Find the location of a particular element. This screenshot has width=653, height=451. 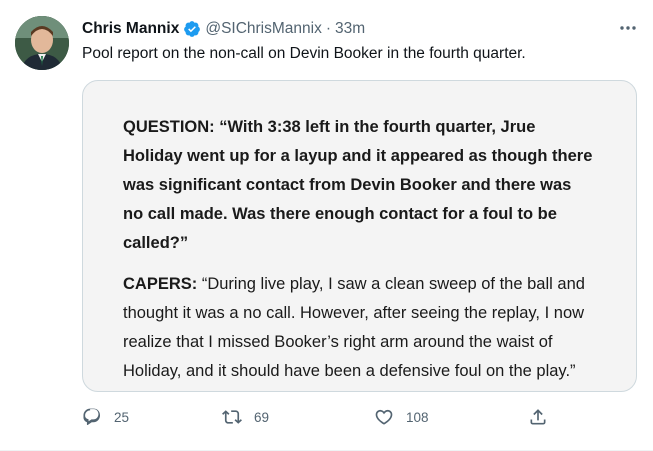

reply-button: 25 is located at coordinates (105, 417).